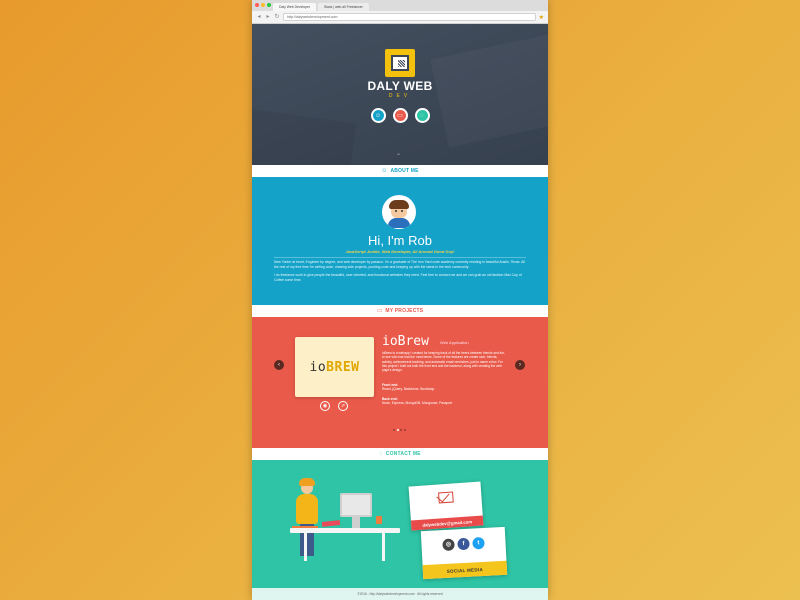 The width and height of the screenshot is (800, 600). What do you see at coordinates (356, 505) in the screenshot?
I see `illustration-monitor` at bounding box center [356, 505].